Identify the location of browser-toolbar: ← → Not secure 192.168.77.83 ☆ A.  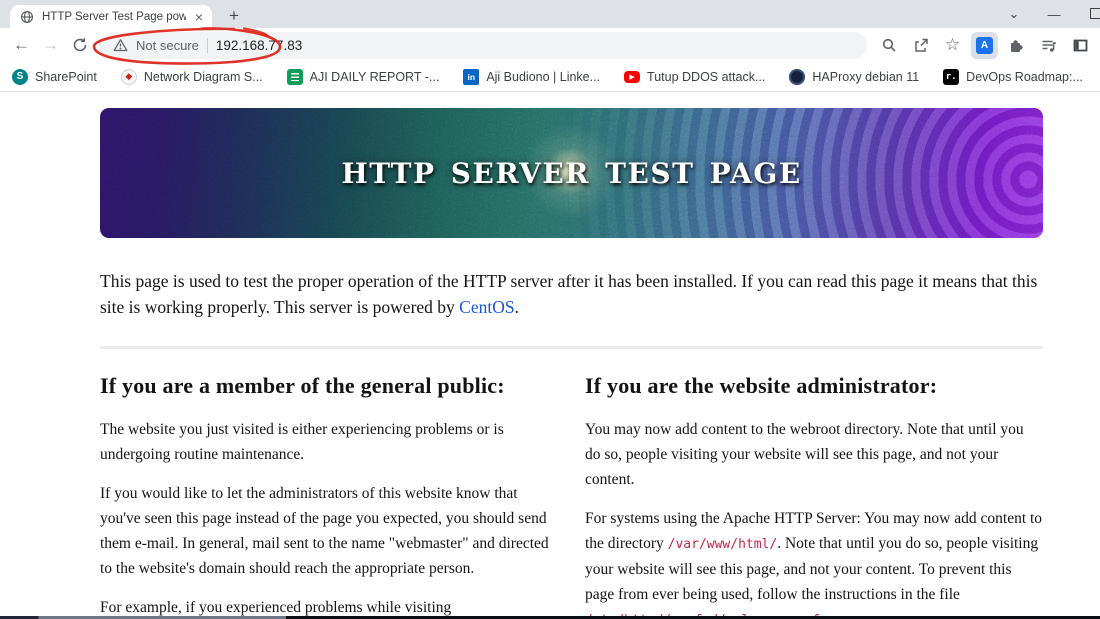
(550, 45).